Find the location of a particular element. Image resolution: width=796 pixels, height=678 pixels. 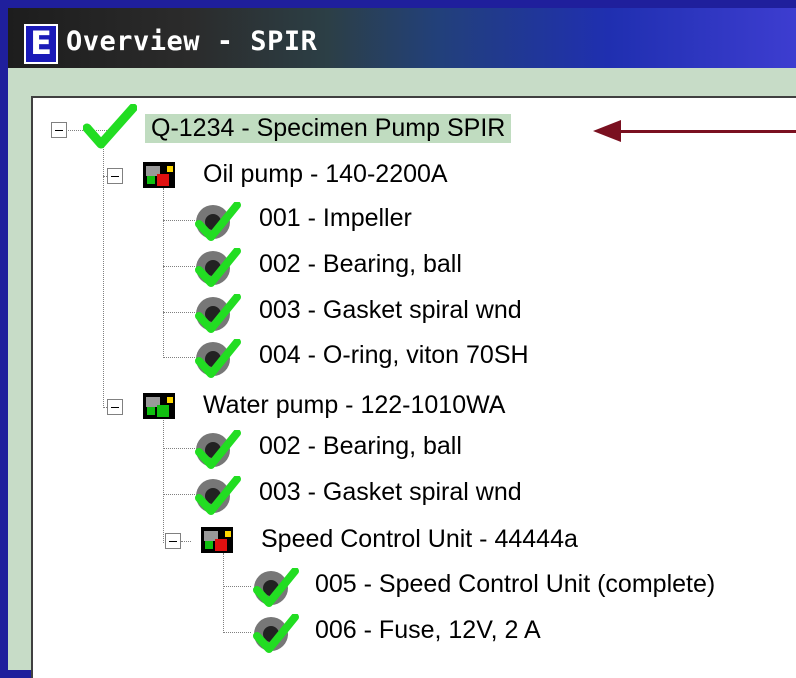

part-label: 005 - Speed Control Unit (complete) is located at coordinates (515, 584).